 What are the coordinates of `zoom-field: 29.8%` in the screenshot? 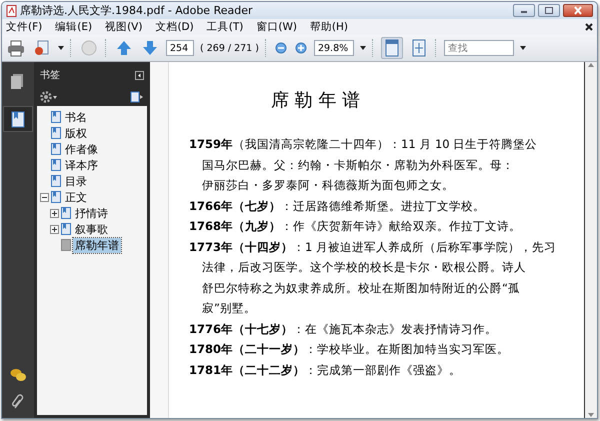 It's located at (334, 48).